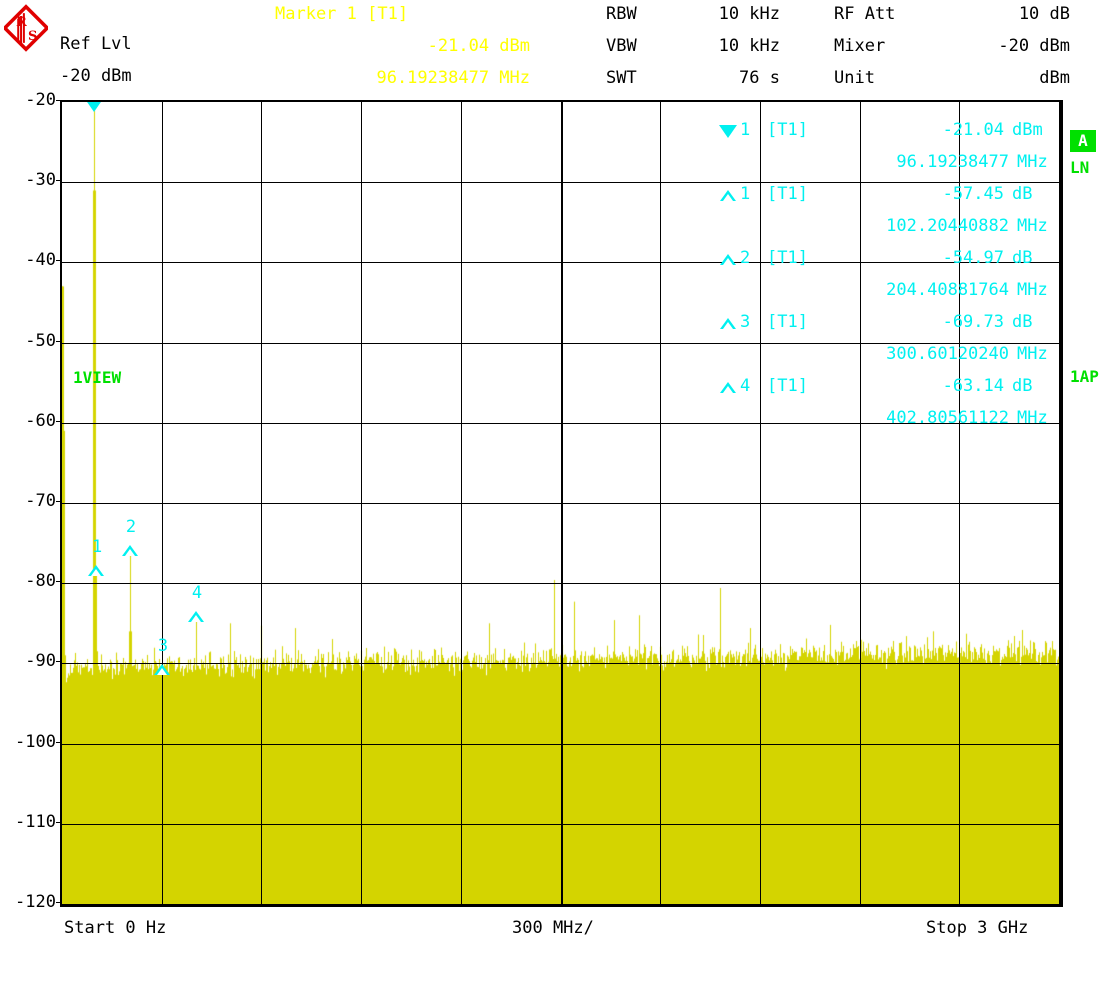 This screenshot has width=1120, height=986. Describe the element at coordinates (621, 14) in the screenshot. I see `rbw-label: RBW` at that location.